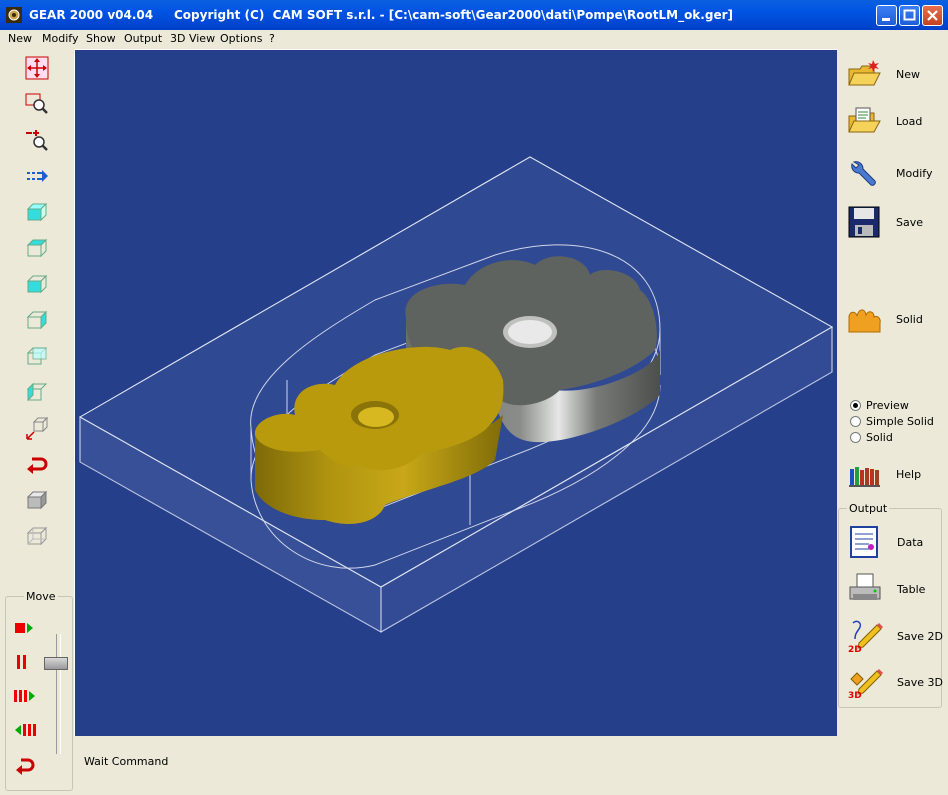 The height and width of the screenshot is (795, 948). I want to click on app-gear-icon, so click(14, 15).